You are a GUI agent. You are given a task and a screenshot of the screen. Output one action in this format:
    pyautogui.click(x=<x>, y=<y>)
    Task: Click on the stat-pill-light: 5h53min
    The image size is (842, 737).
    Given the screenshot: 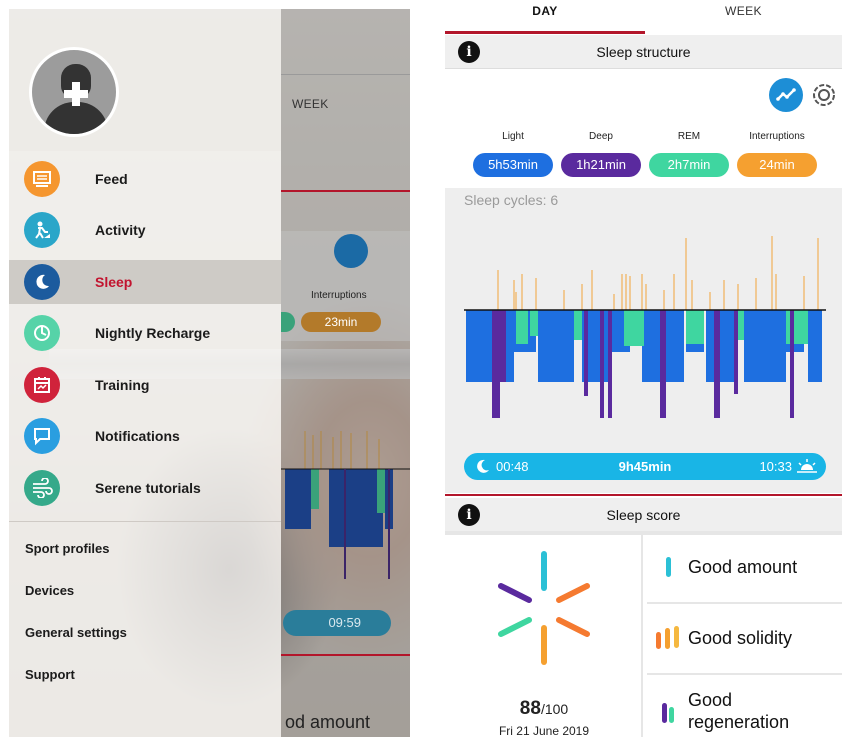 What is the action you would take?
    pyautogui.click(x=513, y=165)
    